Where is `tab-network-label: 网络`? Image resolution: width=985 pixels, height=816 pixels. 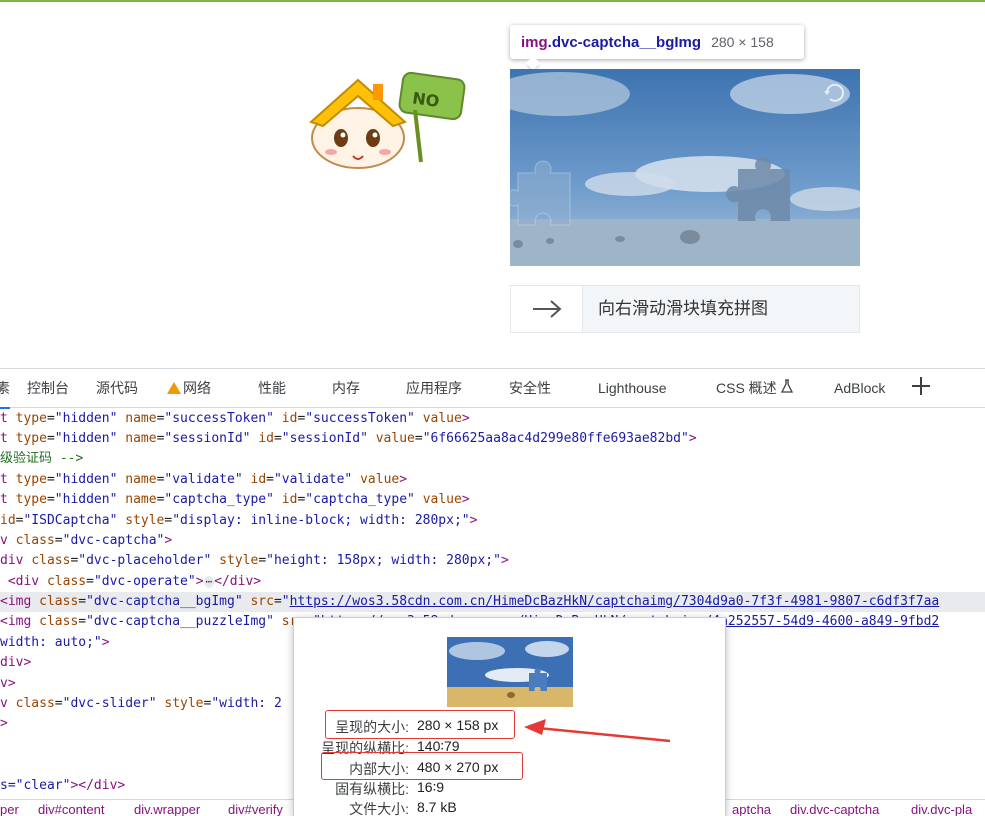 tab-network-label: 网络 is located at coordinates (197, 388).